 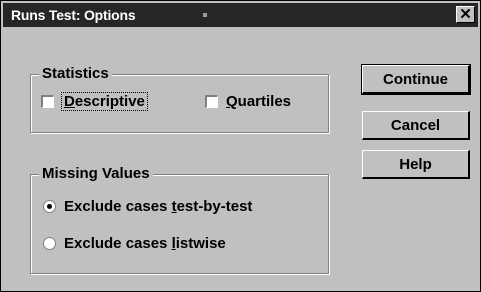 I want to click on exclude-test-by-test-label: Exclude cases test-by-test, so click(x=158, y=206).